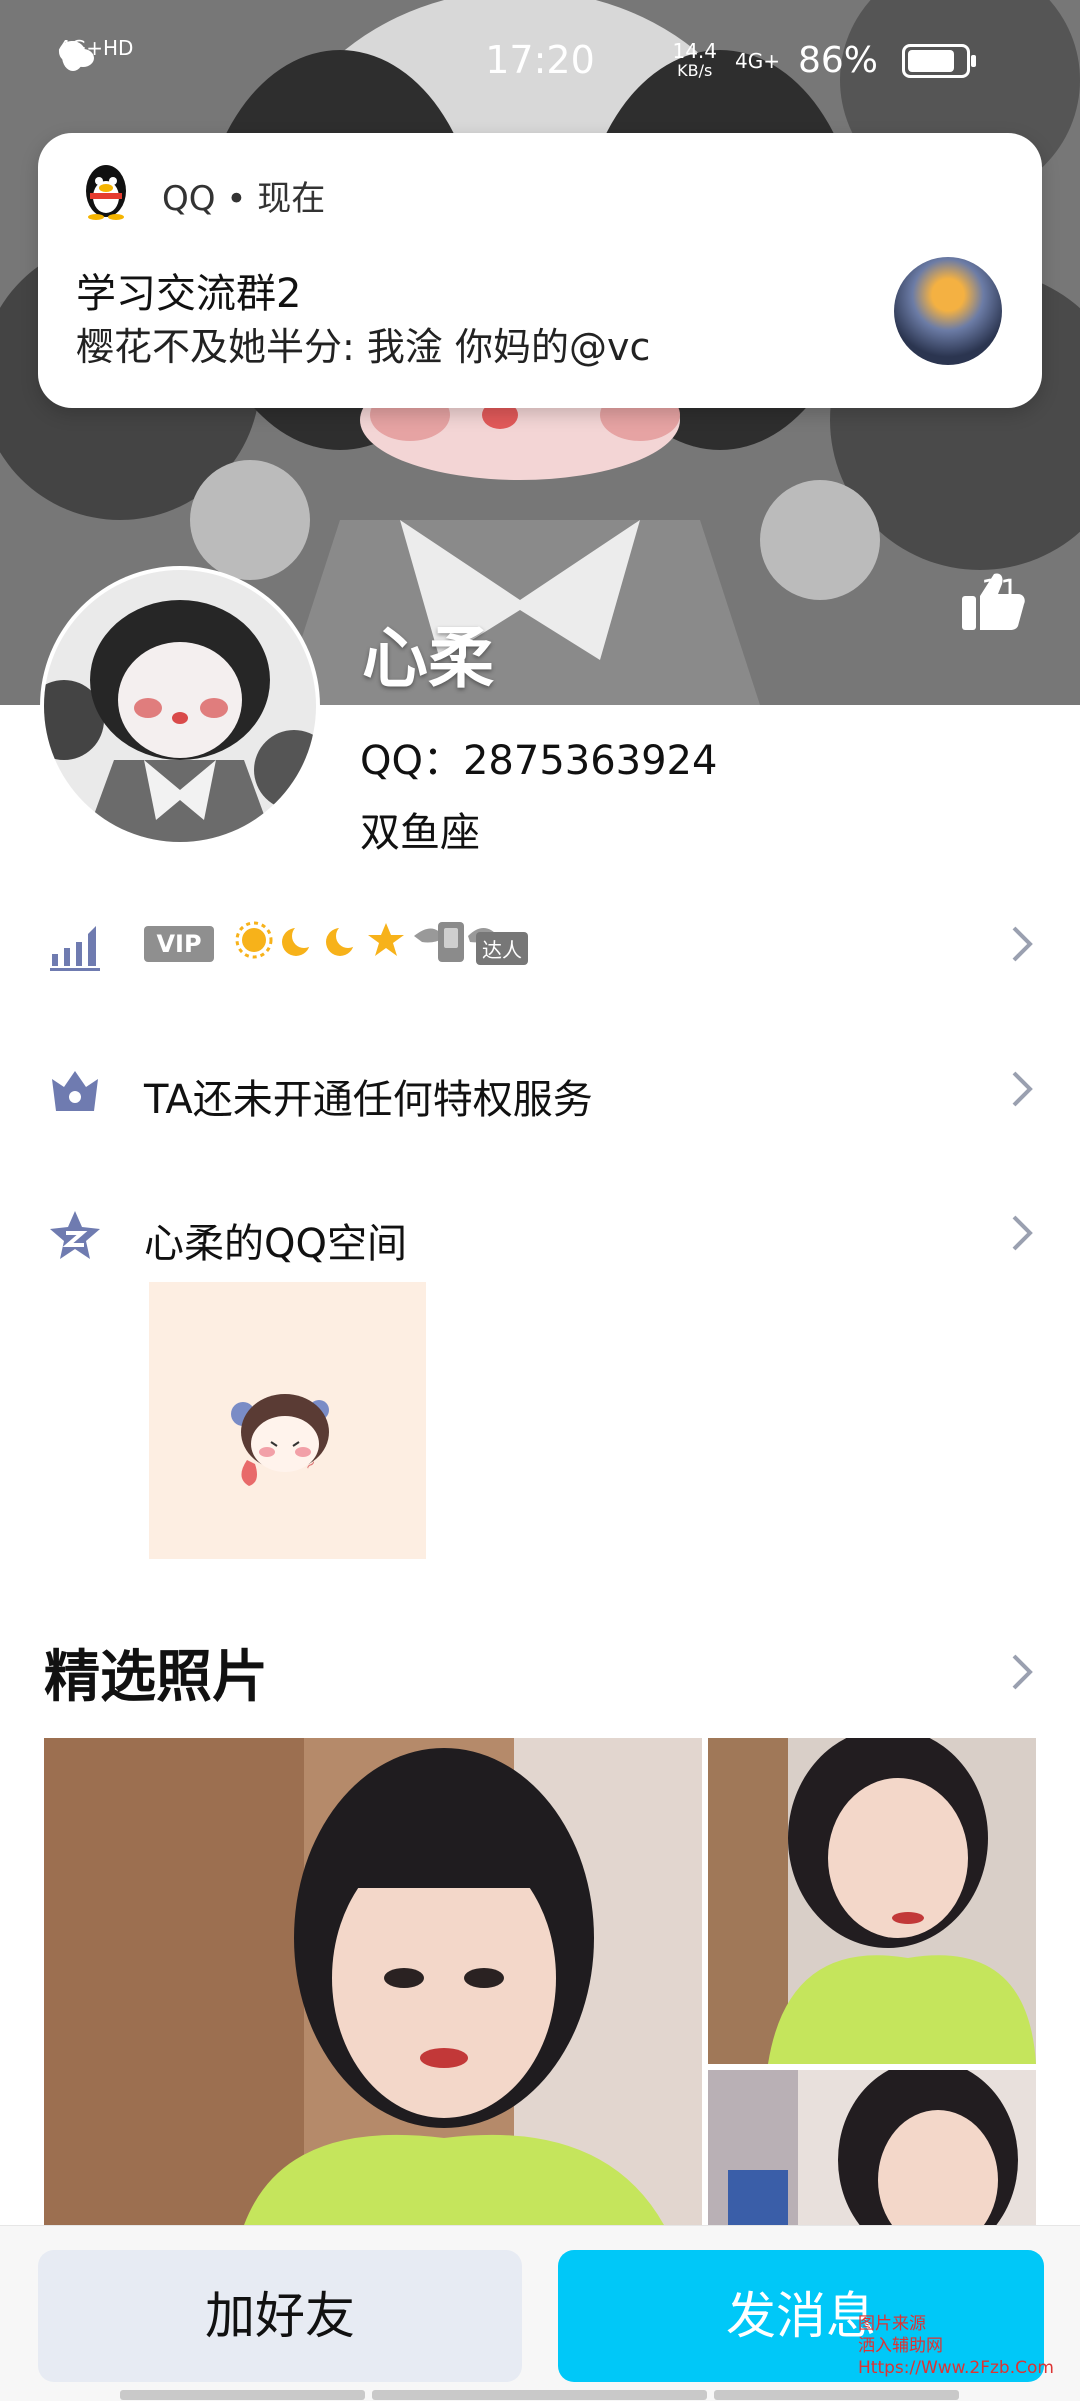 The image size is (1080, 2401). What do you see at coordinates (892, 2324) in the screenshot?
I see `watermark-line: 图片来源` at bounding box center [892, 2324].